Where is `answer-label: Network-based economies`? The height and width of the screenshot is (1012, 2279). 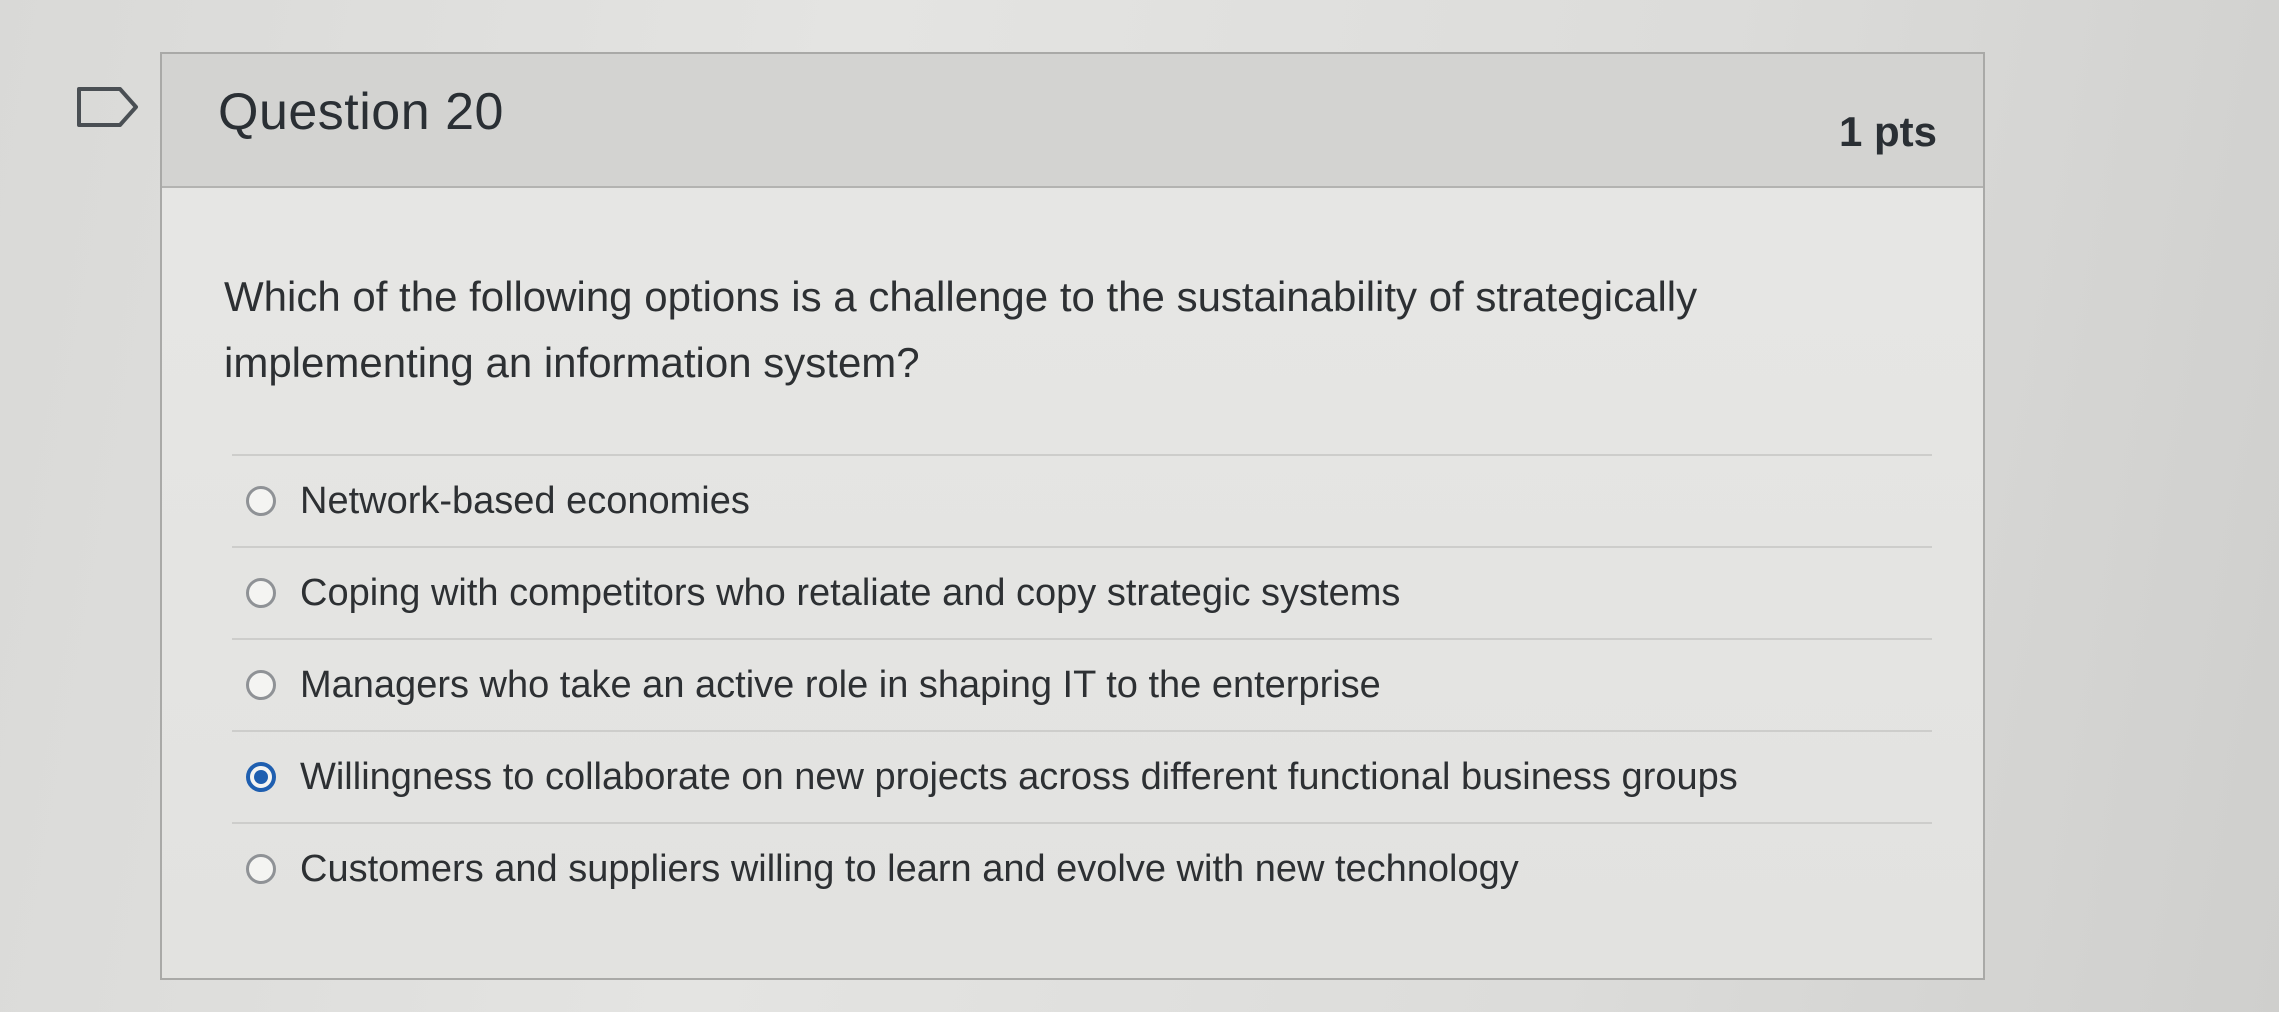 answer-label: Network-based economies is located at coordinates (525, 500).